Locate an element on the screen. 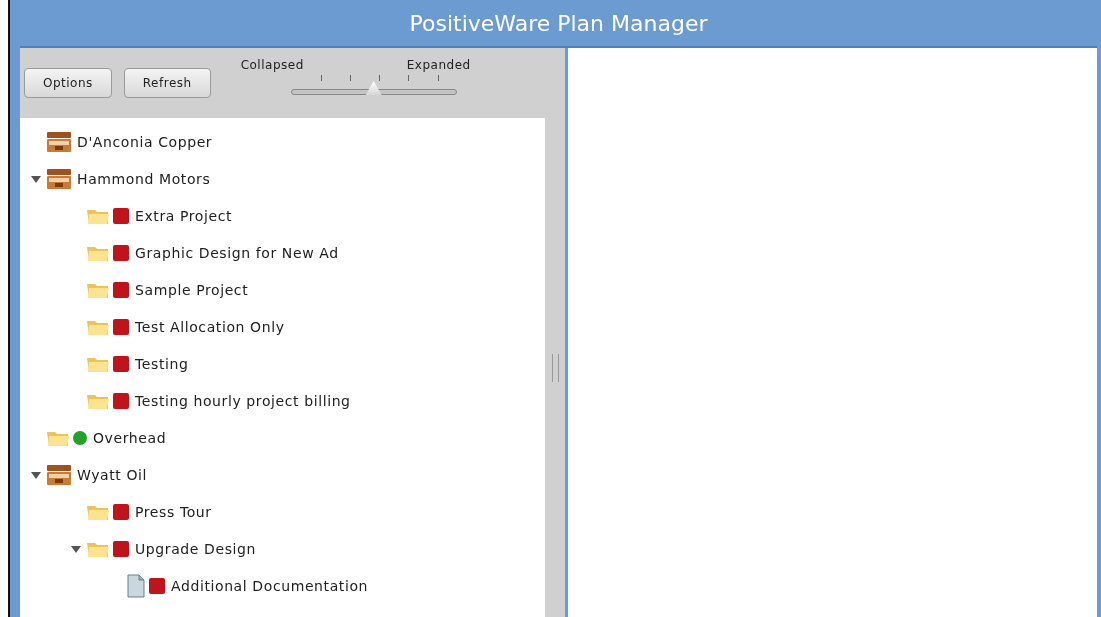  toolbar-button: Options is located at coordinates (68, 83).